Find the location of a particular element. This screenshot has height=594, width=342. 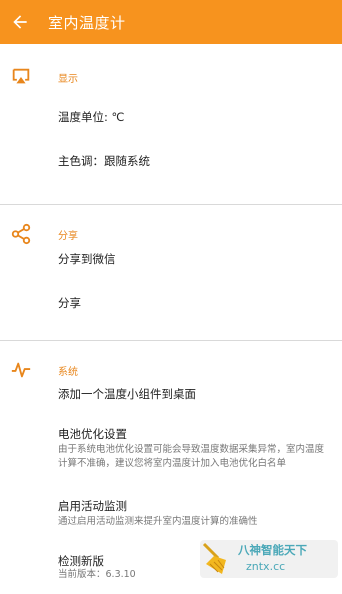

app-bar: 室内温度计 is located at coordinates (171, 22).